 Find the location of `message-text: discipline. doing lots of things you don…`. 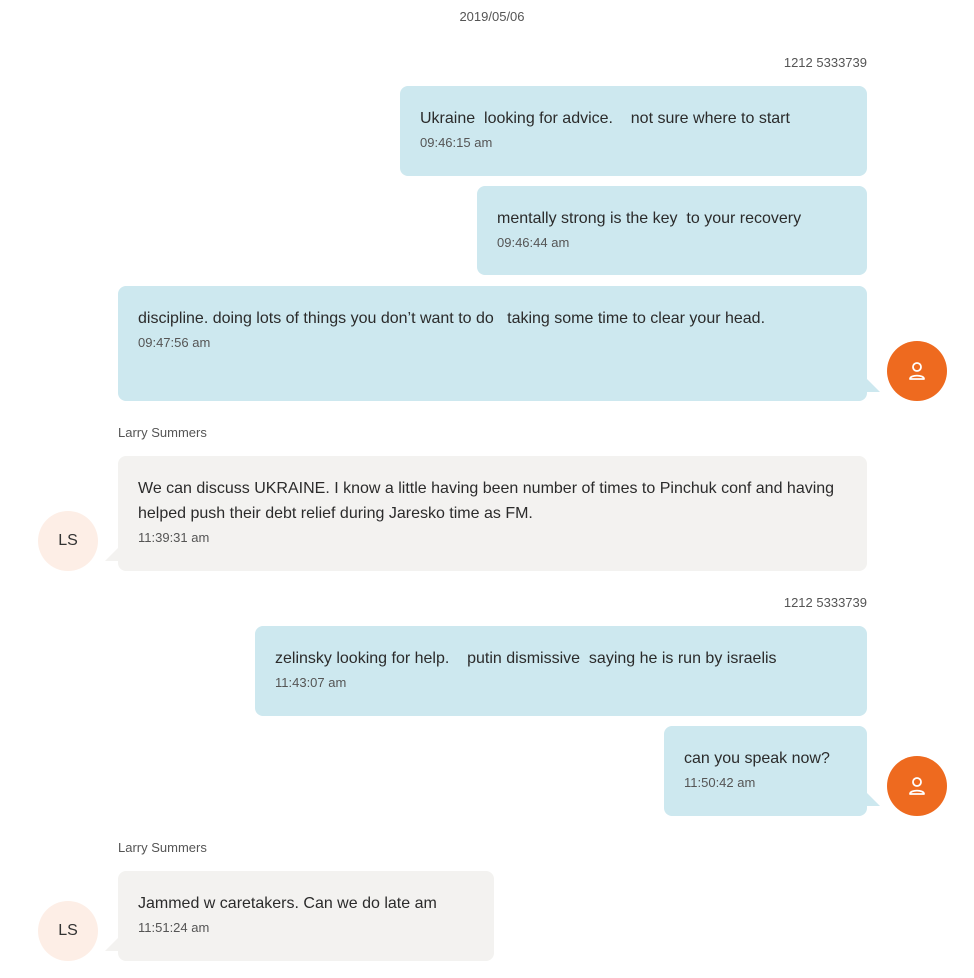

message-text: discipline. doing lots of things you don… is located at coordinates (452, 318).